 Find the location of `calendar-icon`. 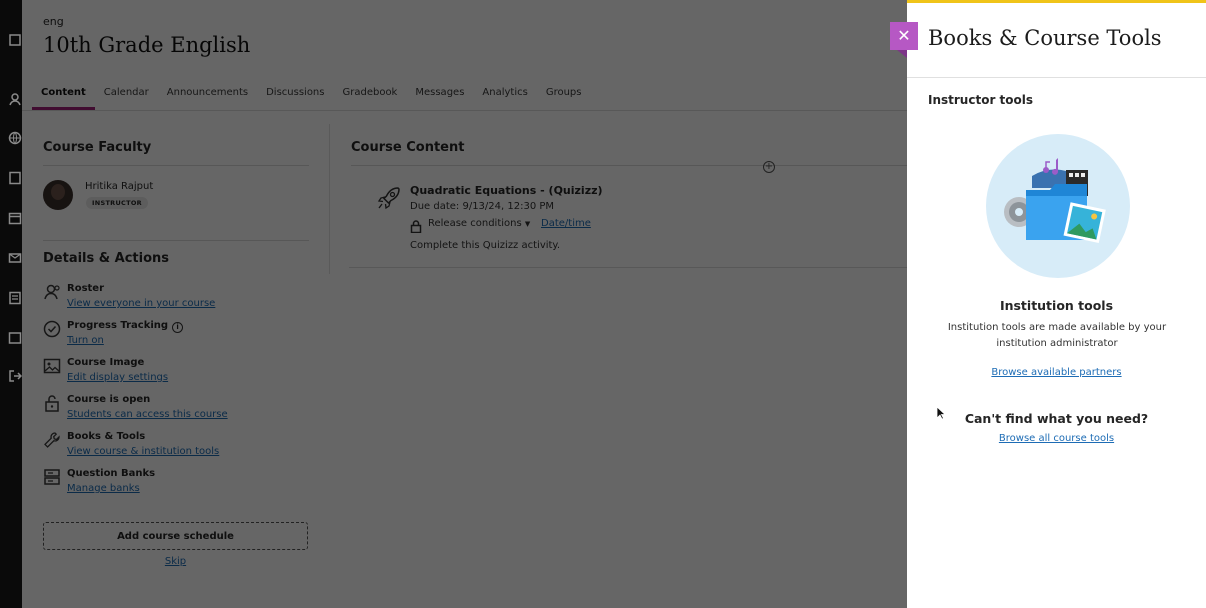

calendar-icon is located at coordinates (15, 217).